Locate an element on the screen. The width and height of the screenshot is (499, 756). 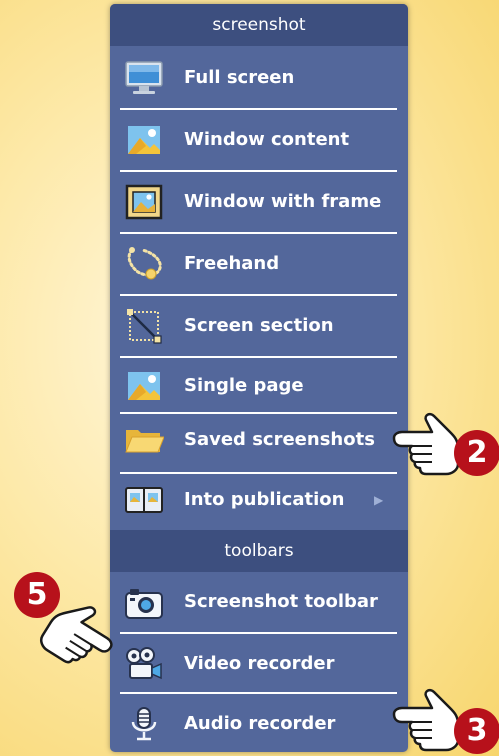
menu-item-label: Screenshot toolbar is located at coordinates (281, 601).